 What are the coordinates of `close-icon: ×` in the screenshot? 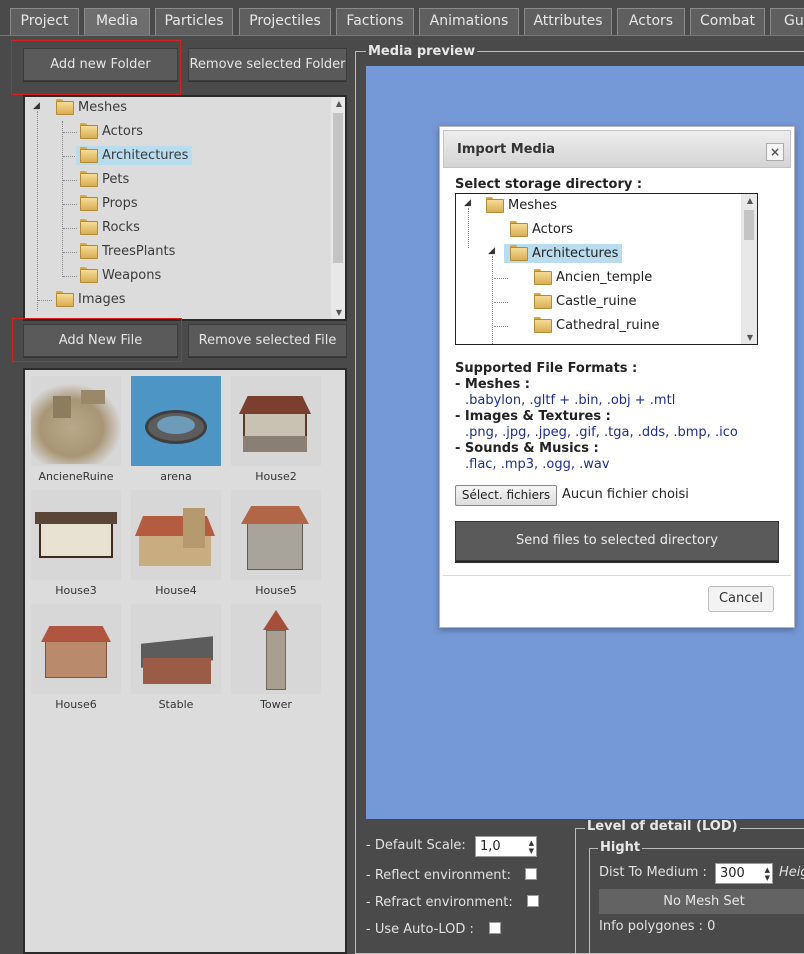 It's located at (775, 152).